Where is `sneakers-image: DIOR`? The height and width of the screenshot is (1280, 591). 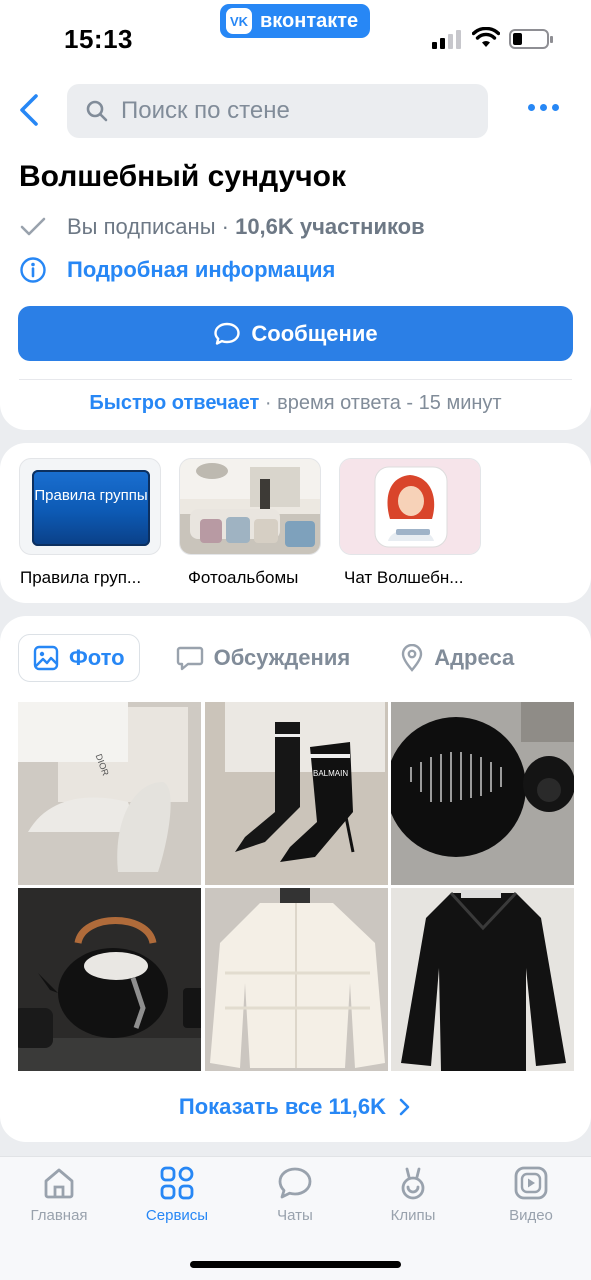
sneakers-image: DIOR is located at coordinates (109, 793).